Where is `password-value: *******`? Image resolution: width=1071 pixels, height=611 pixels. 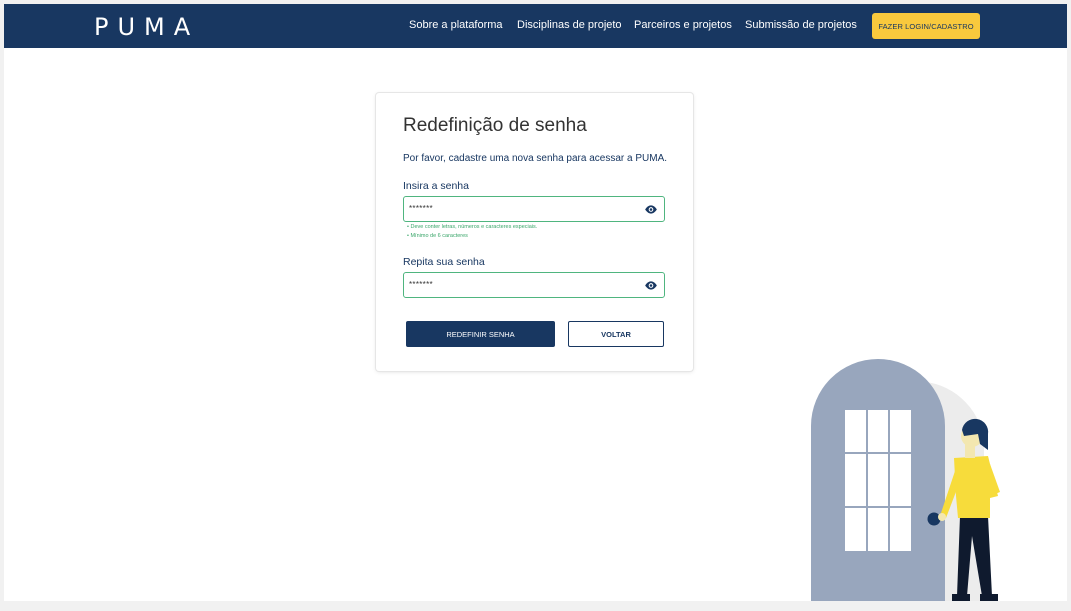 password-value: ******* is located at coordinates (421, 208).